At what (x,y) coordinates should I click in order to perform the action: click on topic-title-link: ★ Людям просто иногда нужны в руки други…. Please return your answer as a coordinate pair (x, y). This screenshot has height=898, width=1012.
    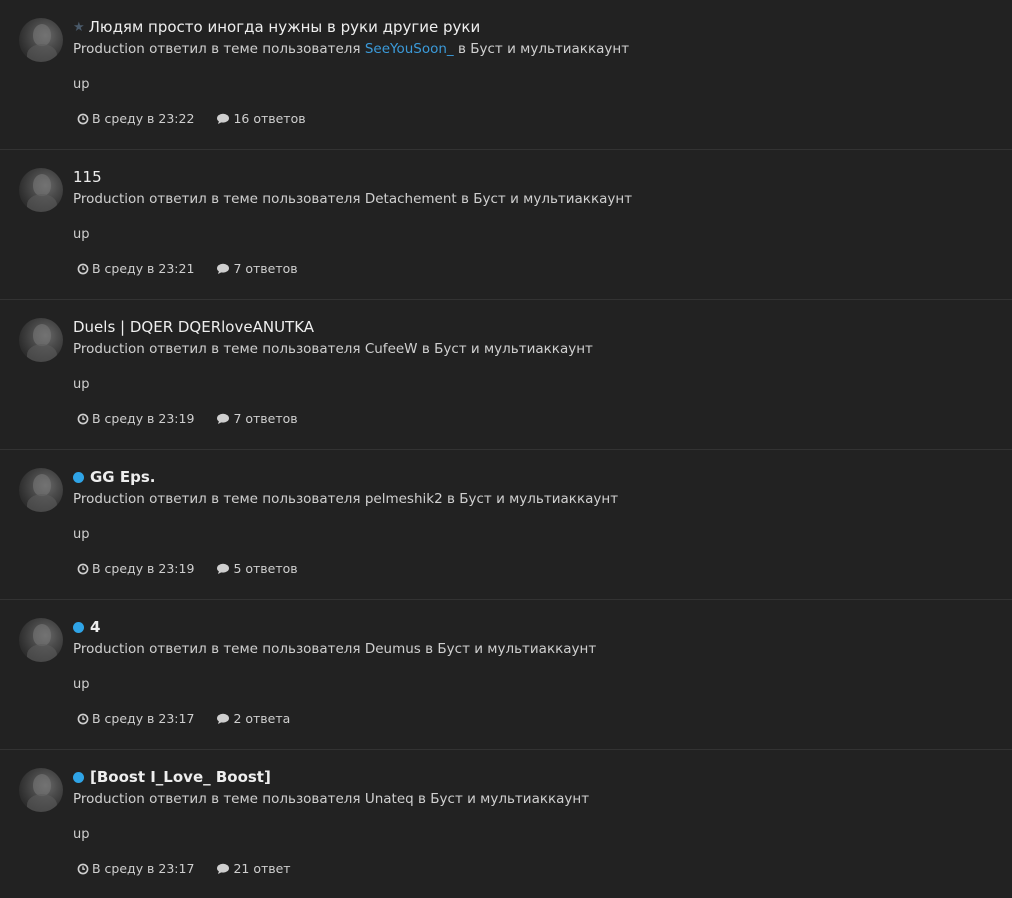
    Looking at the image, I should click on (276, 27).